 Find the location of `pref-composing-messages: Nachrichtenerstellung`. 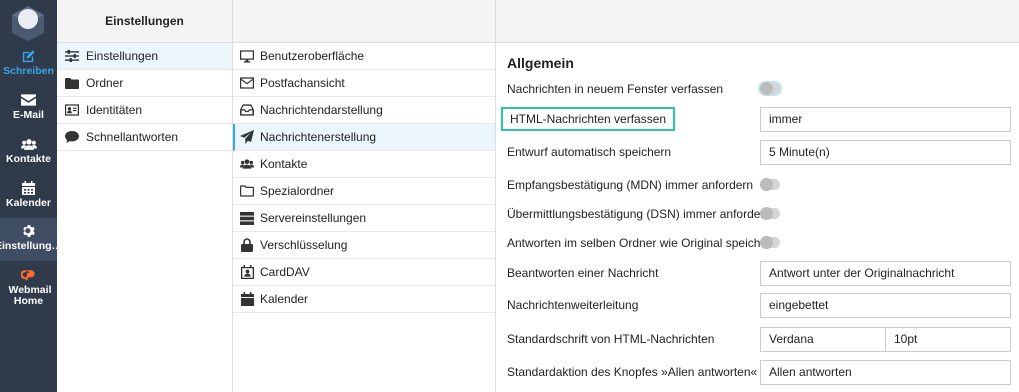

pref-composing-messages: Nachrichtenerstellung is located at coordinates (364, 137).